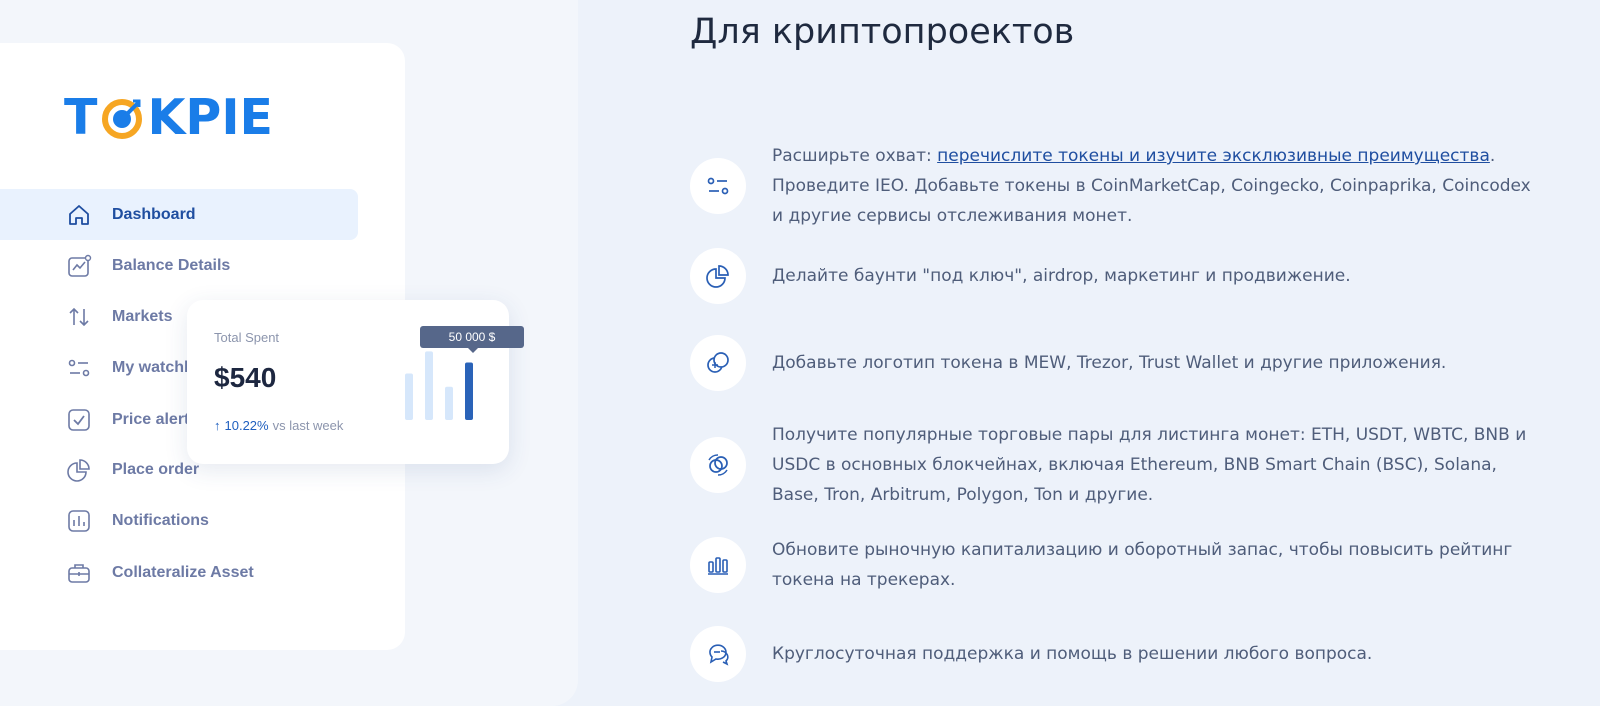 This screenshot has width=1600, height=706. I want to click on arrows-up-down-icon, so click(79, 317).